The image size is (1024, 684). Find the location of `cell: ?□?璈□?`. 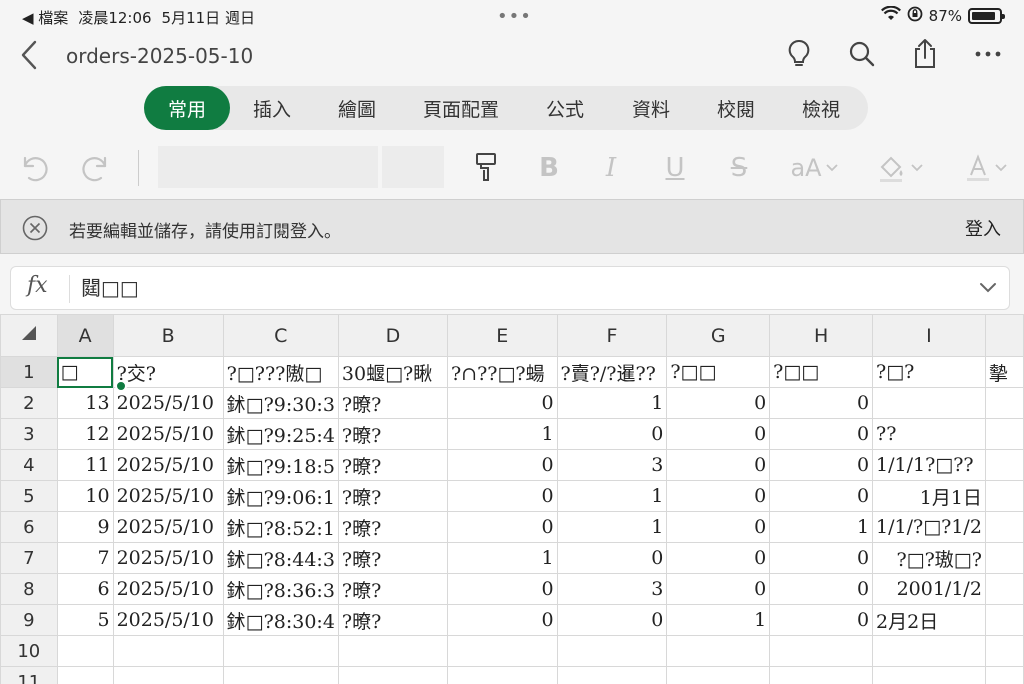

cell: ?□?璈□? is located at coordinates (929, 558).